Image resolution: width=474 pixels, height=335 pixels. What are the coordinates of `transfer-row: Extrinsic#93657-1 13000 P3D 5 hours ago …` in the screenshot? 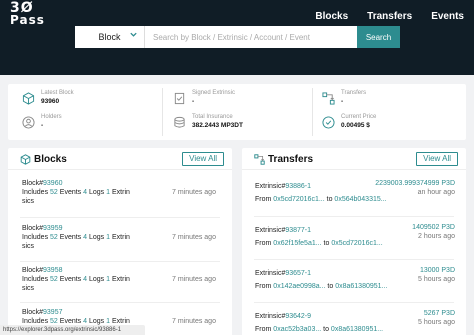 It's located at (355, 283).